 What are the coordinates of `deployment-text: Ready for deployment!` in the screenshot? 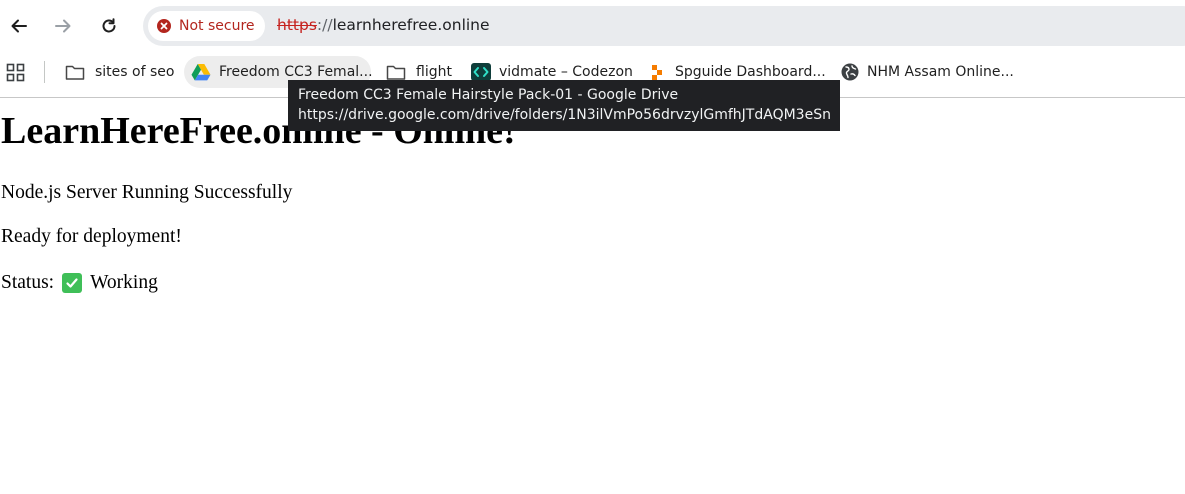 It's located at (91, 236).